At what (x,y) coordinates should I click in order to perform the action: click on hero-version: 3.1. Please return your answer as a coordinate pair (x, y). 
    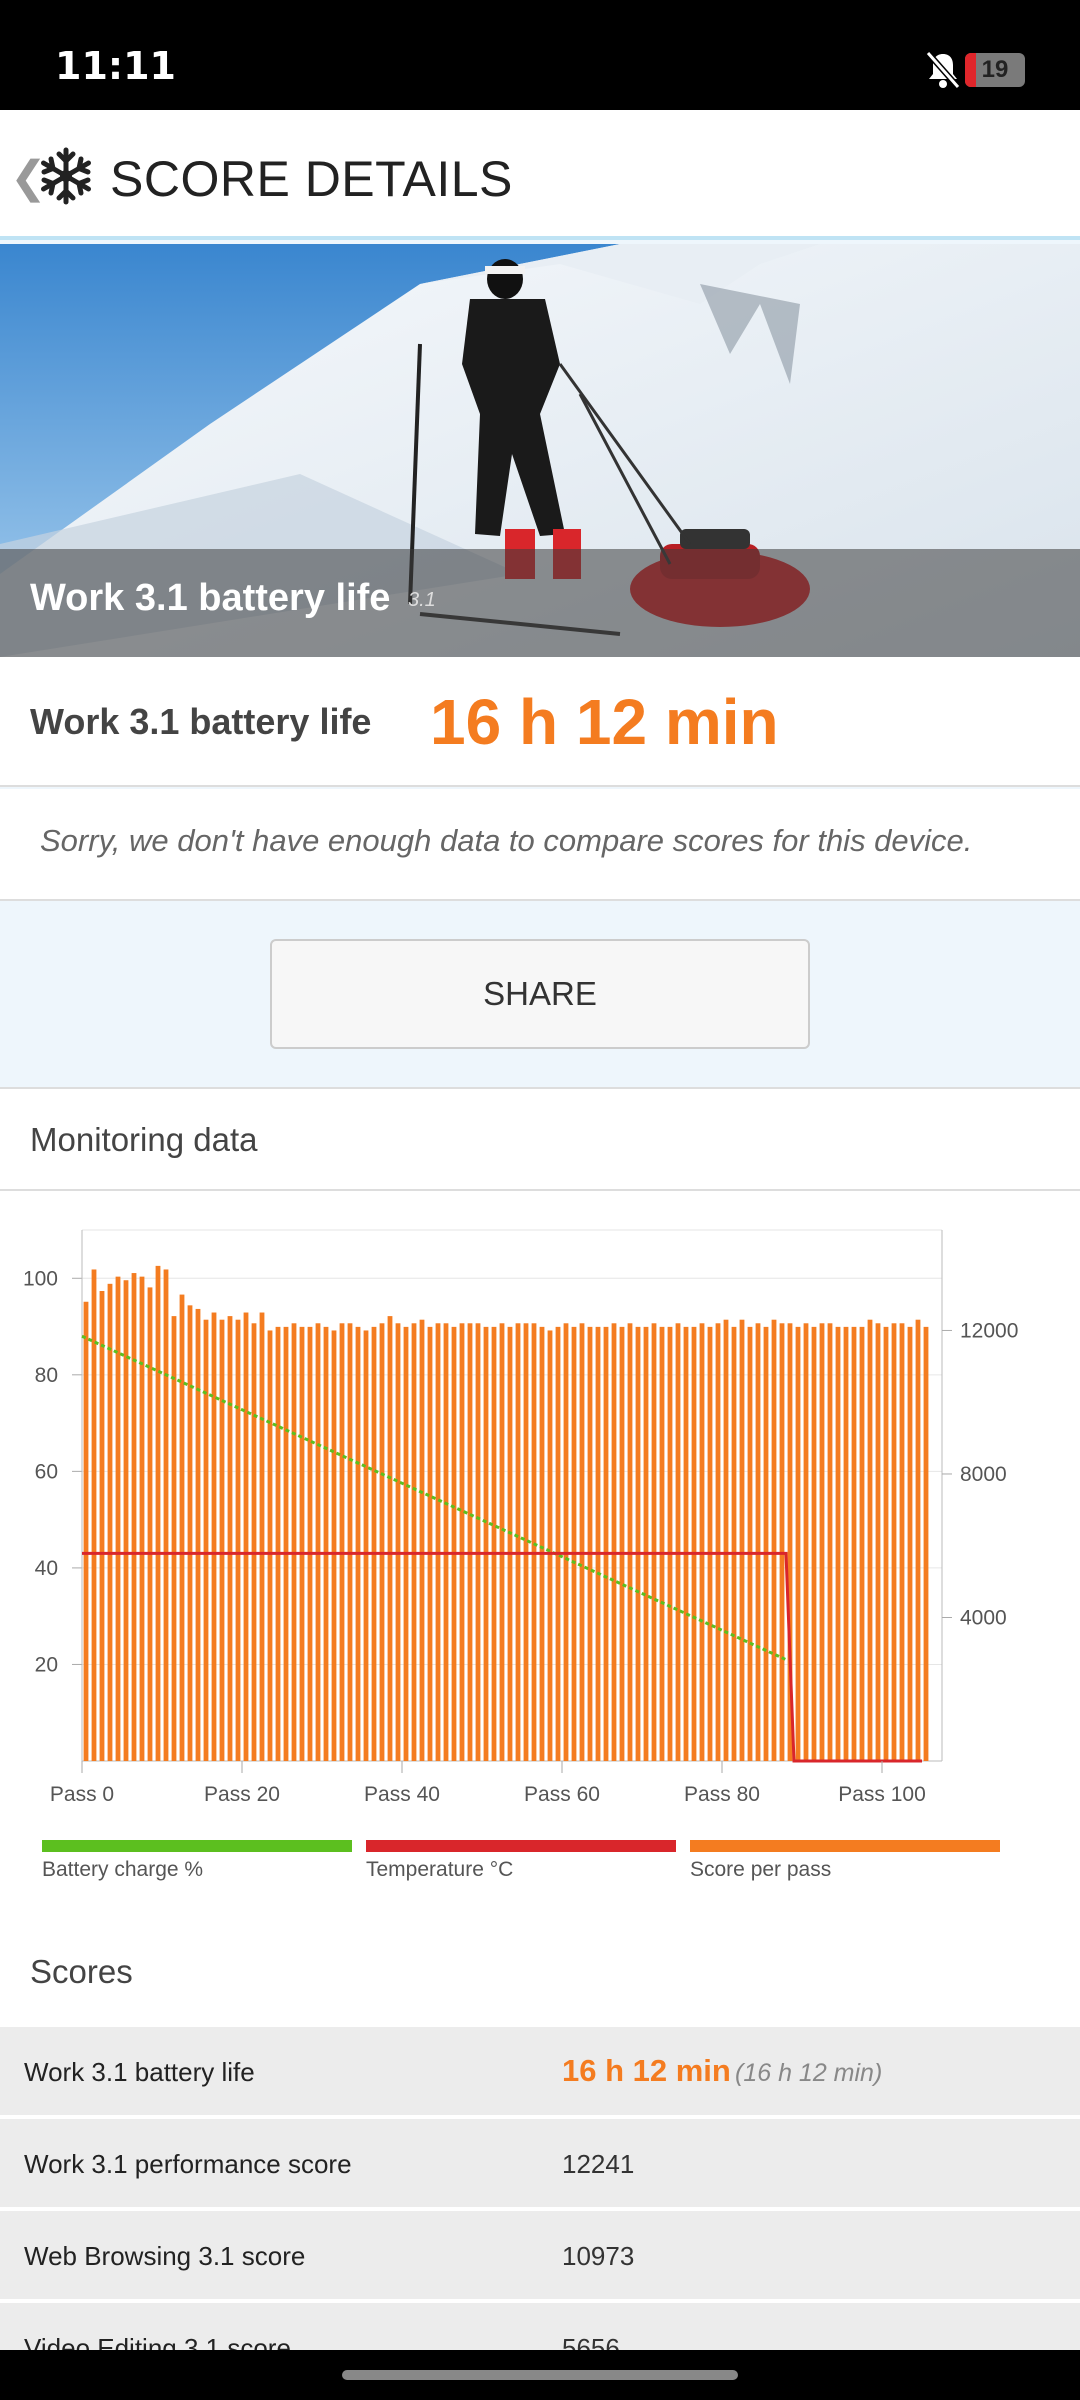
    Looking at the image, I should click on (422, 600).